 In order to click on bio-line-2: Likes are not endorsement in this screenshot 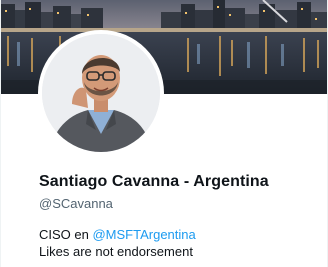, I will do `click(116, 251)`.